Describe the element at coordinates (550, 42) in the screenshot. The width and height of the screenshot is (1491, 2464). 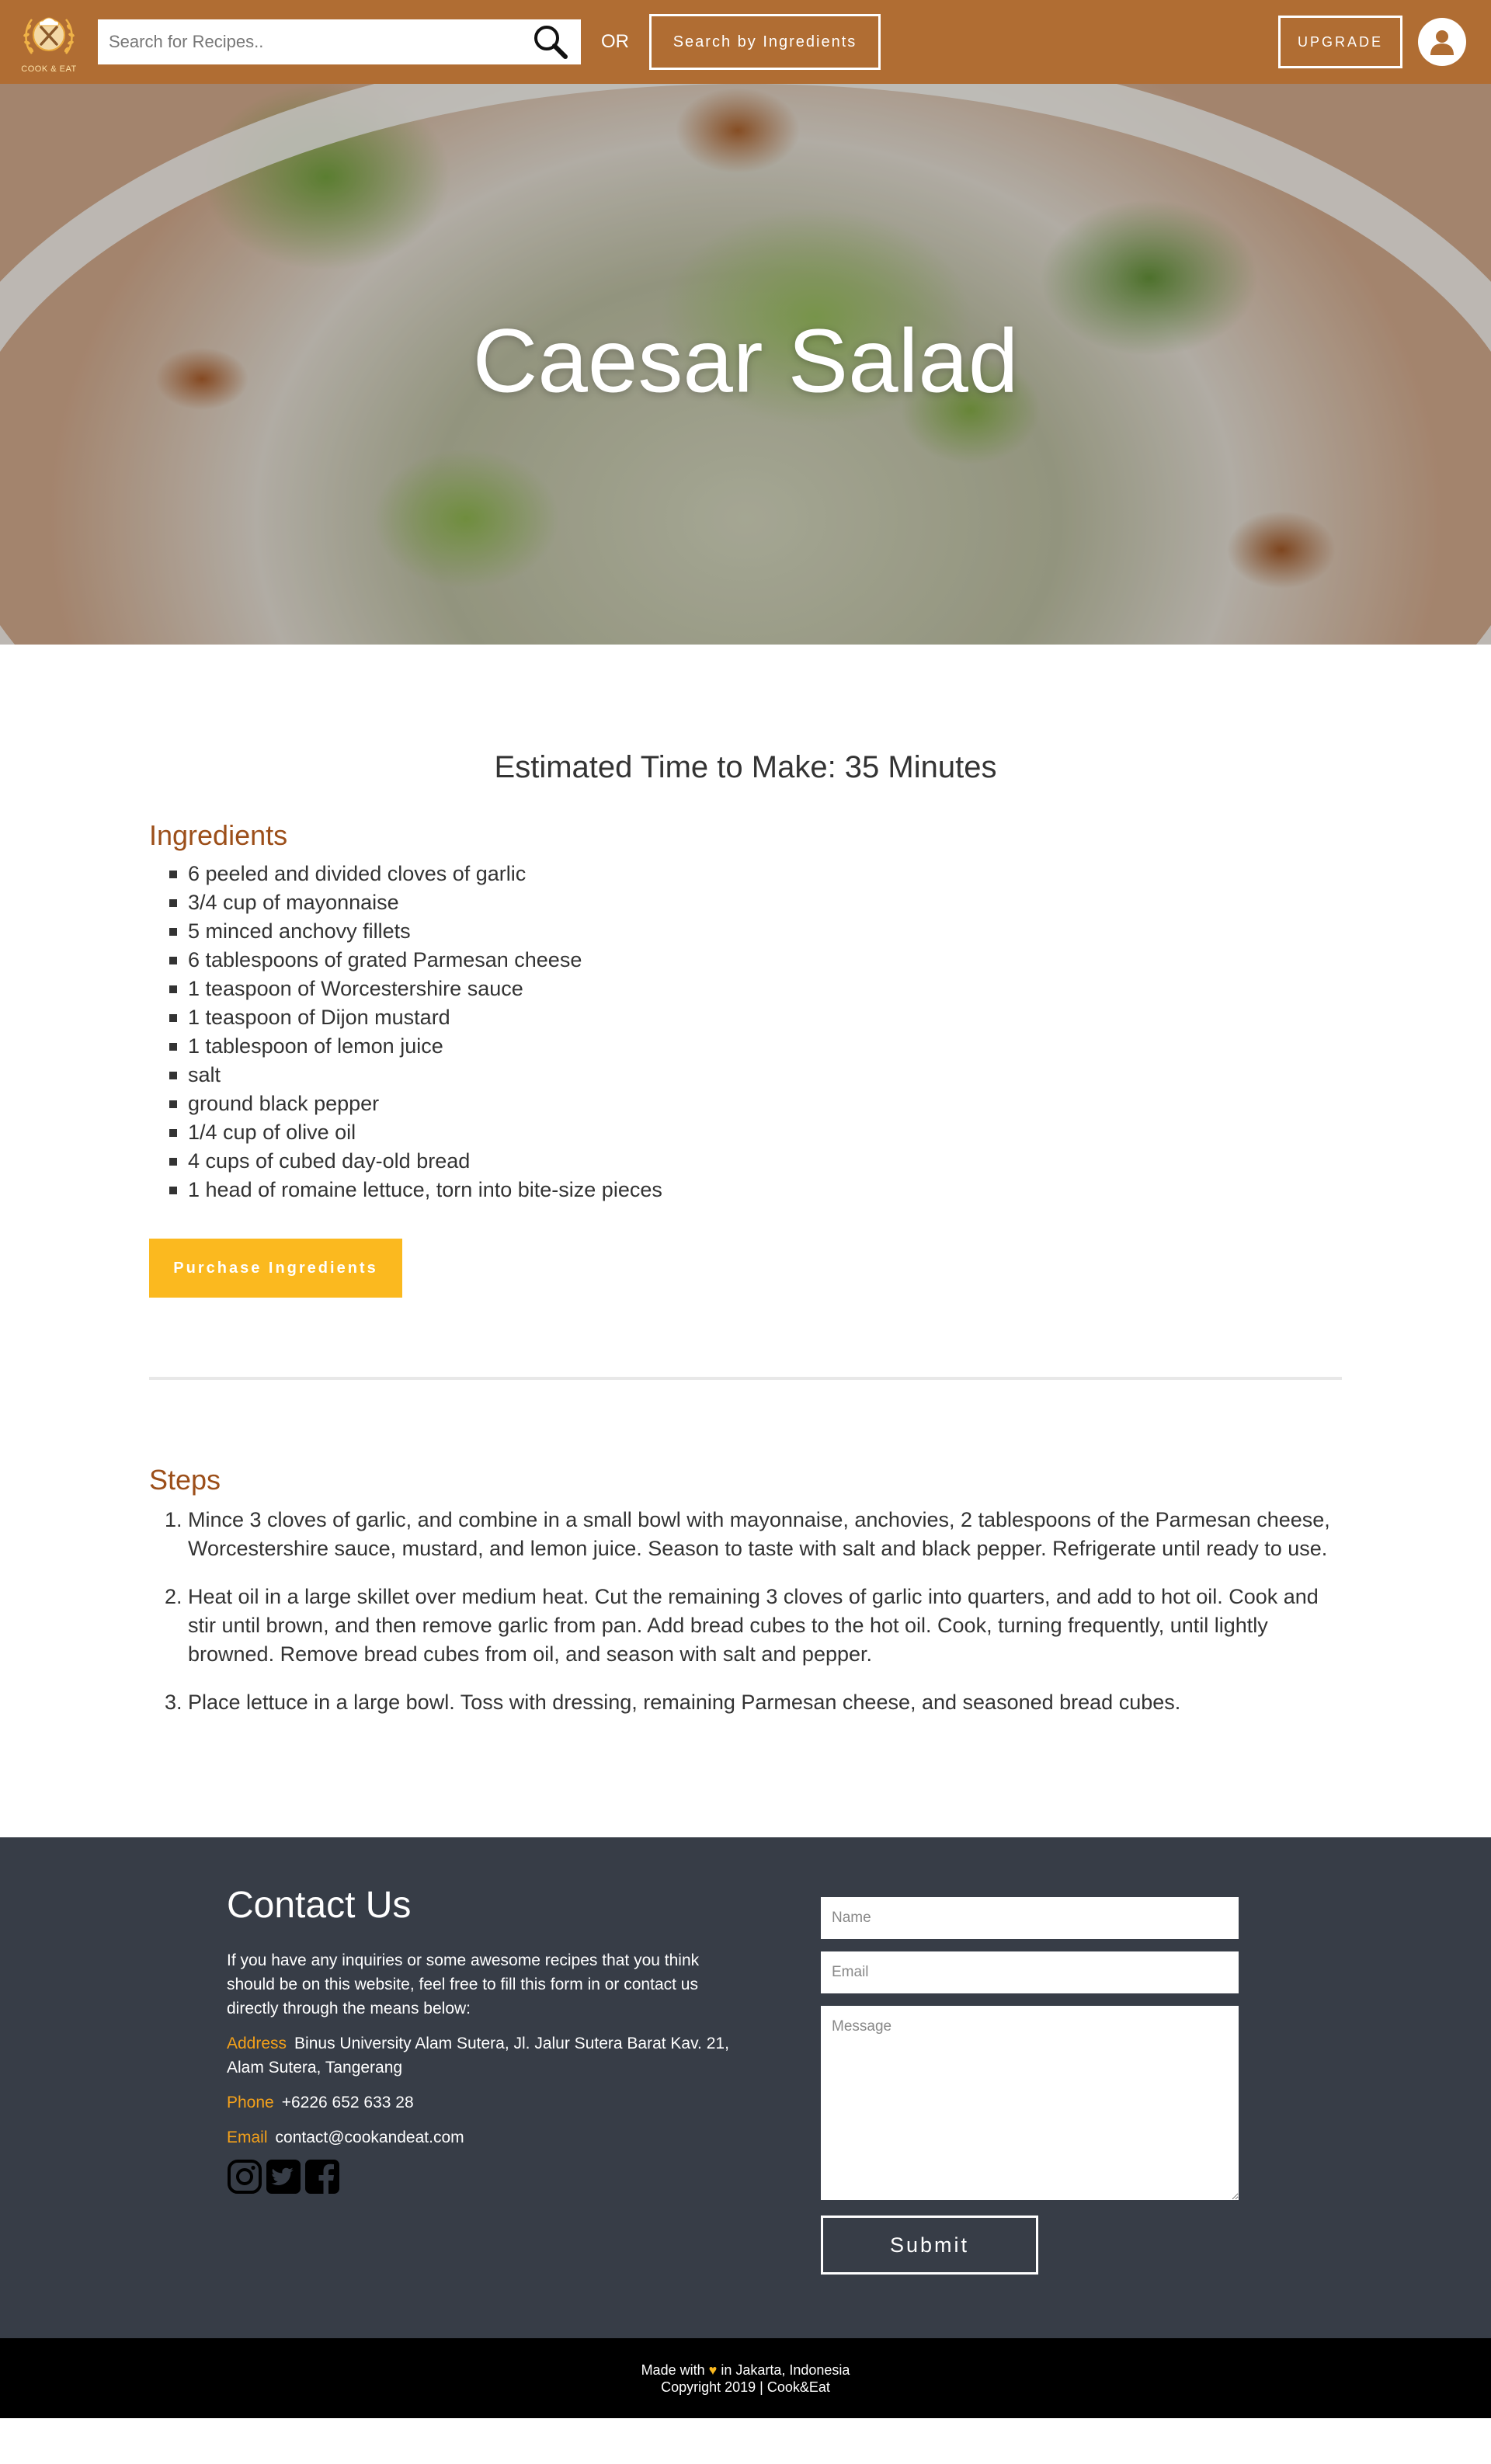
I see `search-icon` at that location.